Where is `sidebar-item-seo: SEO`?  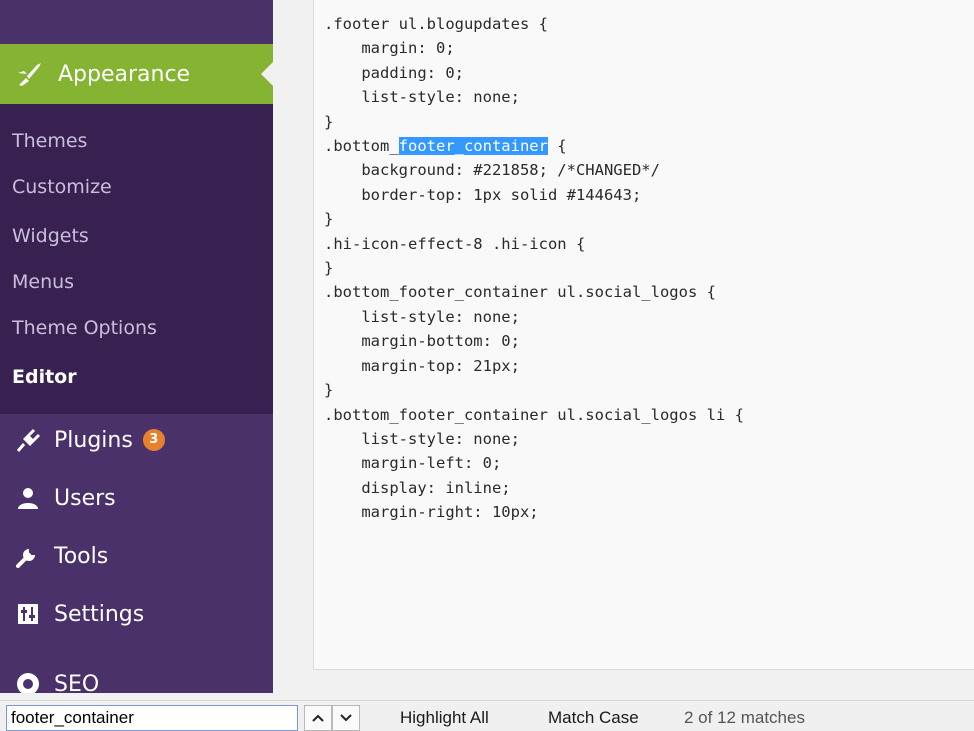
sidebar-item-seo: SEO is located at coordinates (55, 680).